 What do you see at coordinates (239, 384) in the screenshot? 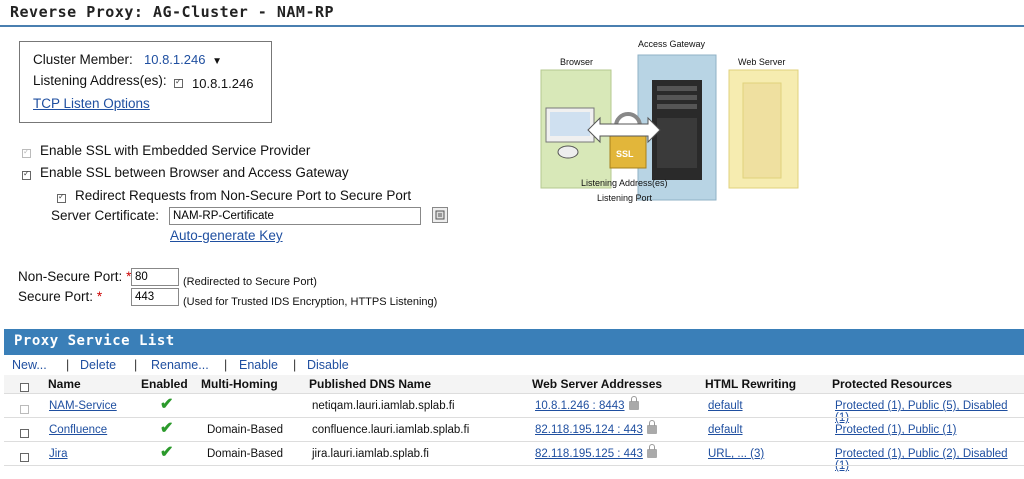
I see `column-multi-homing: Multi-Homing` at bounding box center [239, 384].